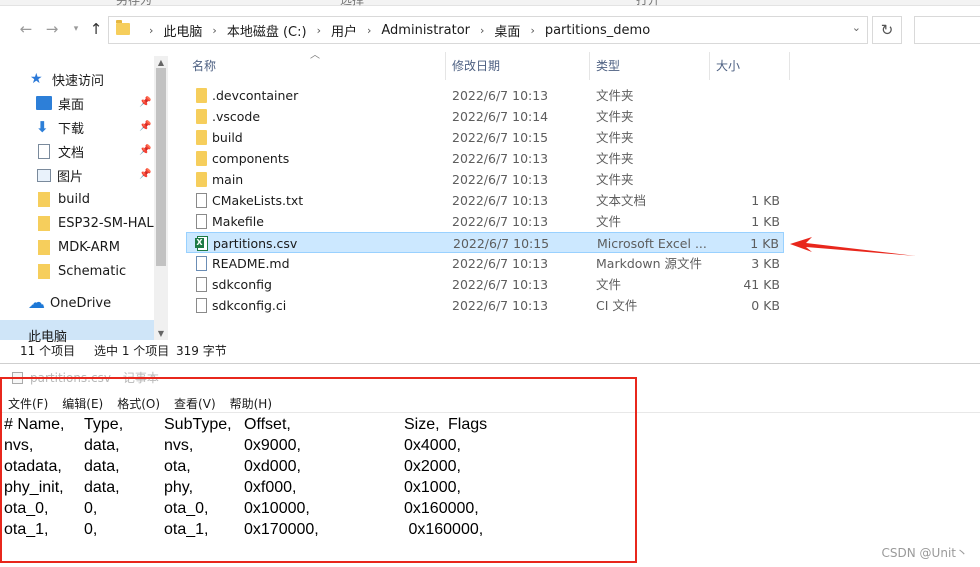  Describe the element at coordinates (76, 29) in the screenshot. I see `recent-locations-chevron-icon: ▾` at that location.